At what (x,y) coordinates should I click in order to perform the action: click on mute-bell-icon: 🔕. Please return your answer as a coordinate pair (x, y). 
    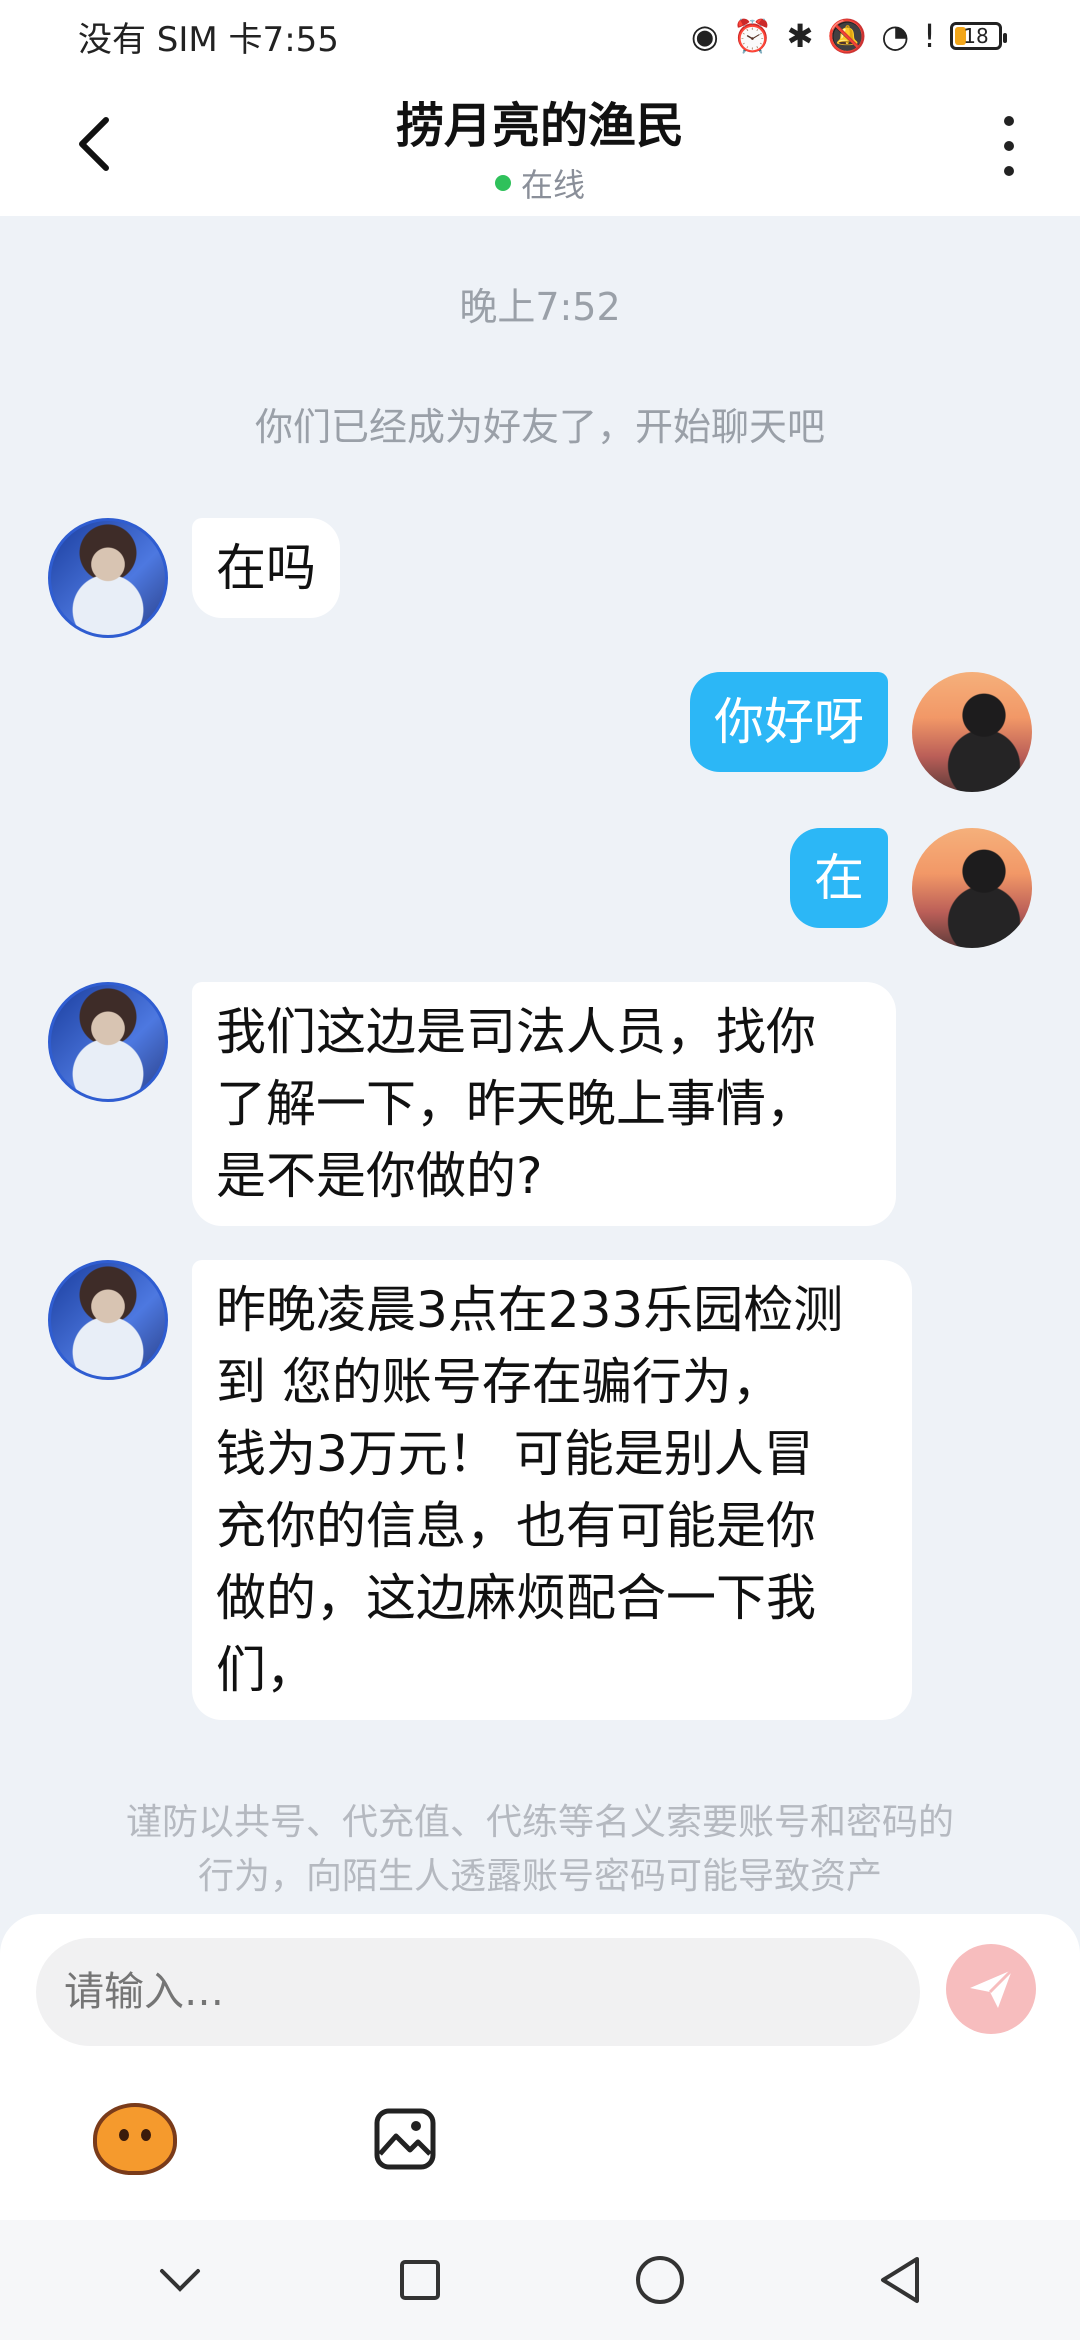
    Looking at the image, I should click on (847, 36).